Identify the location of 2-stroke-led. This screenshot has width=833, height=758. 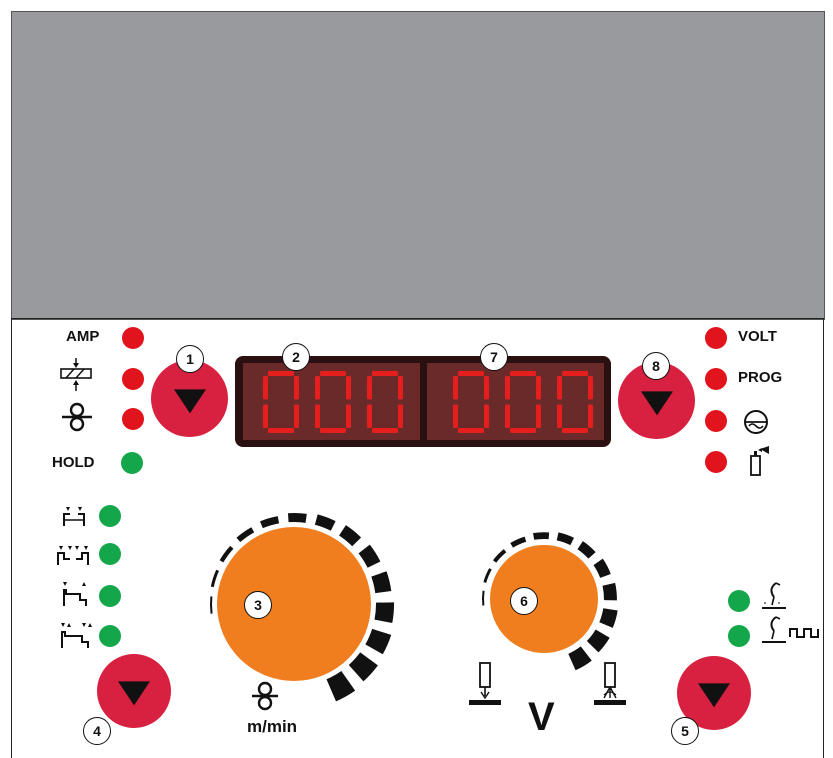
(110, 516).